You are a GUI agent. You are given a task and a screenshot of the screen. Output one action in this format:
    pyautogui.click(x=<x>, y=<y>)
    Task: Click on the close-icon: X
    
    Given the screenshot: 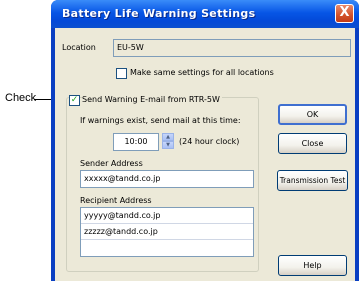 What is the action you would take?
    pyautogui.click(x=344, y=12)
    